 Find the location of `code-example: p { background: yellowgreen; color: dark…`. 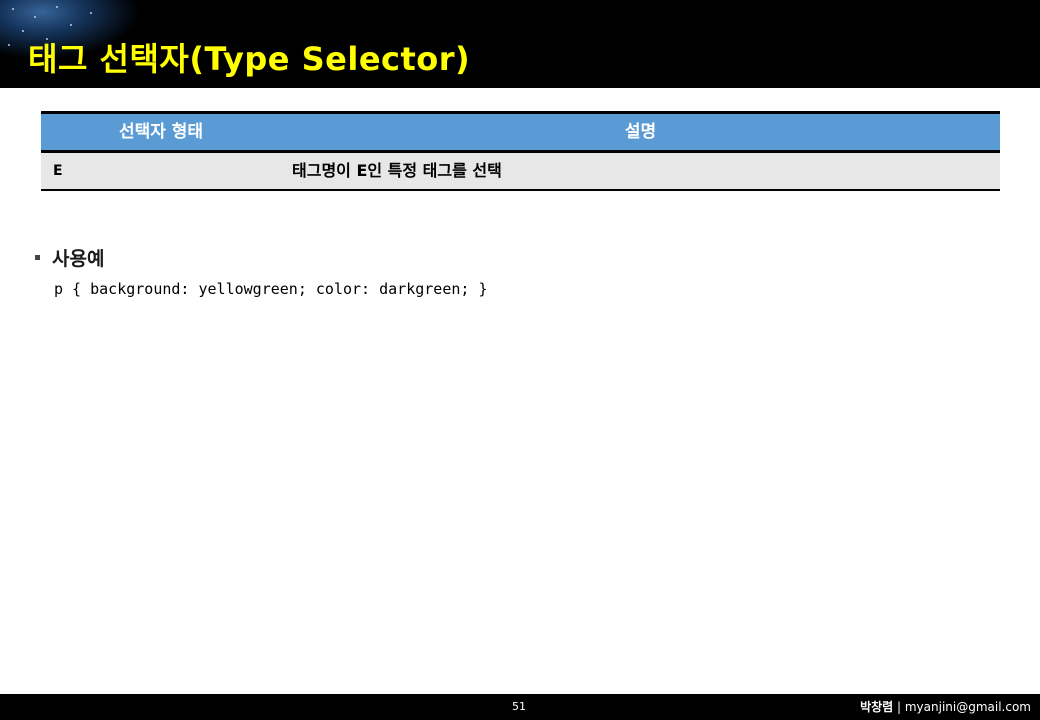

code-example: p { background: yellowgreen; color: dark… is located at coordinates (271, 289).